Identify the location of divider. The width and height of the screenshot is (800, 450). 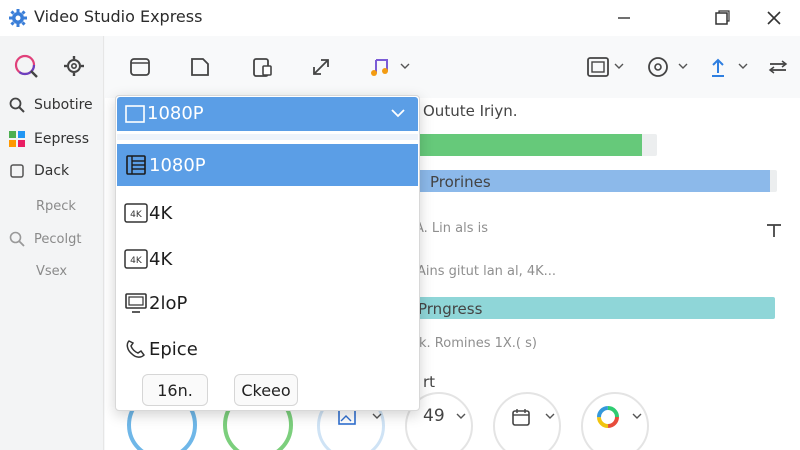
(267, 137).